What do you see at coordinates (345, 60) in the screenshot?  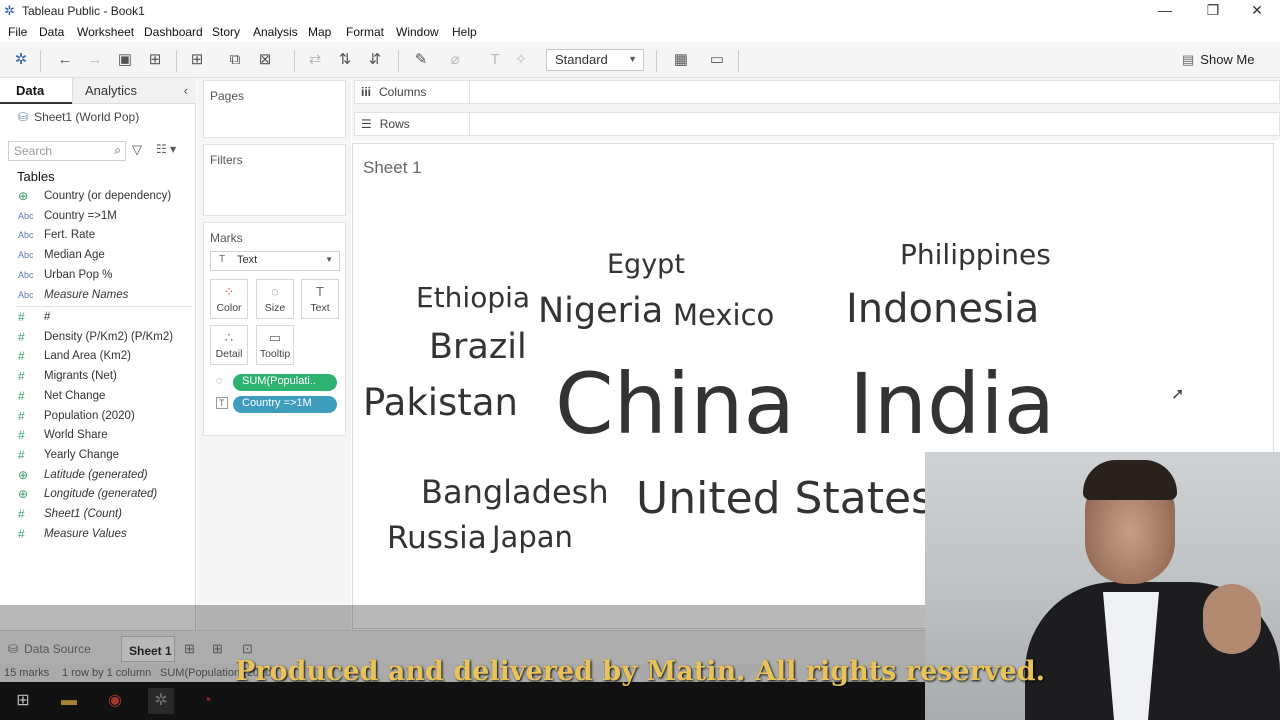 I see `sort-ascending-icon: ⇅` at bounding box center [345, 60].